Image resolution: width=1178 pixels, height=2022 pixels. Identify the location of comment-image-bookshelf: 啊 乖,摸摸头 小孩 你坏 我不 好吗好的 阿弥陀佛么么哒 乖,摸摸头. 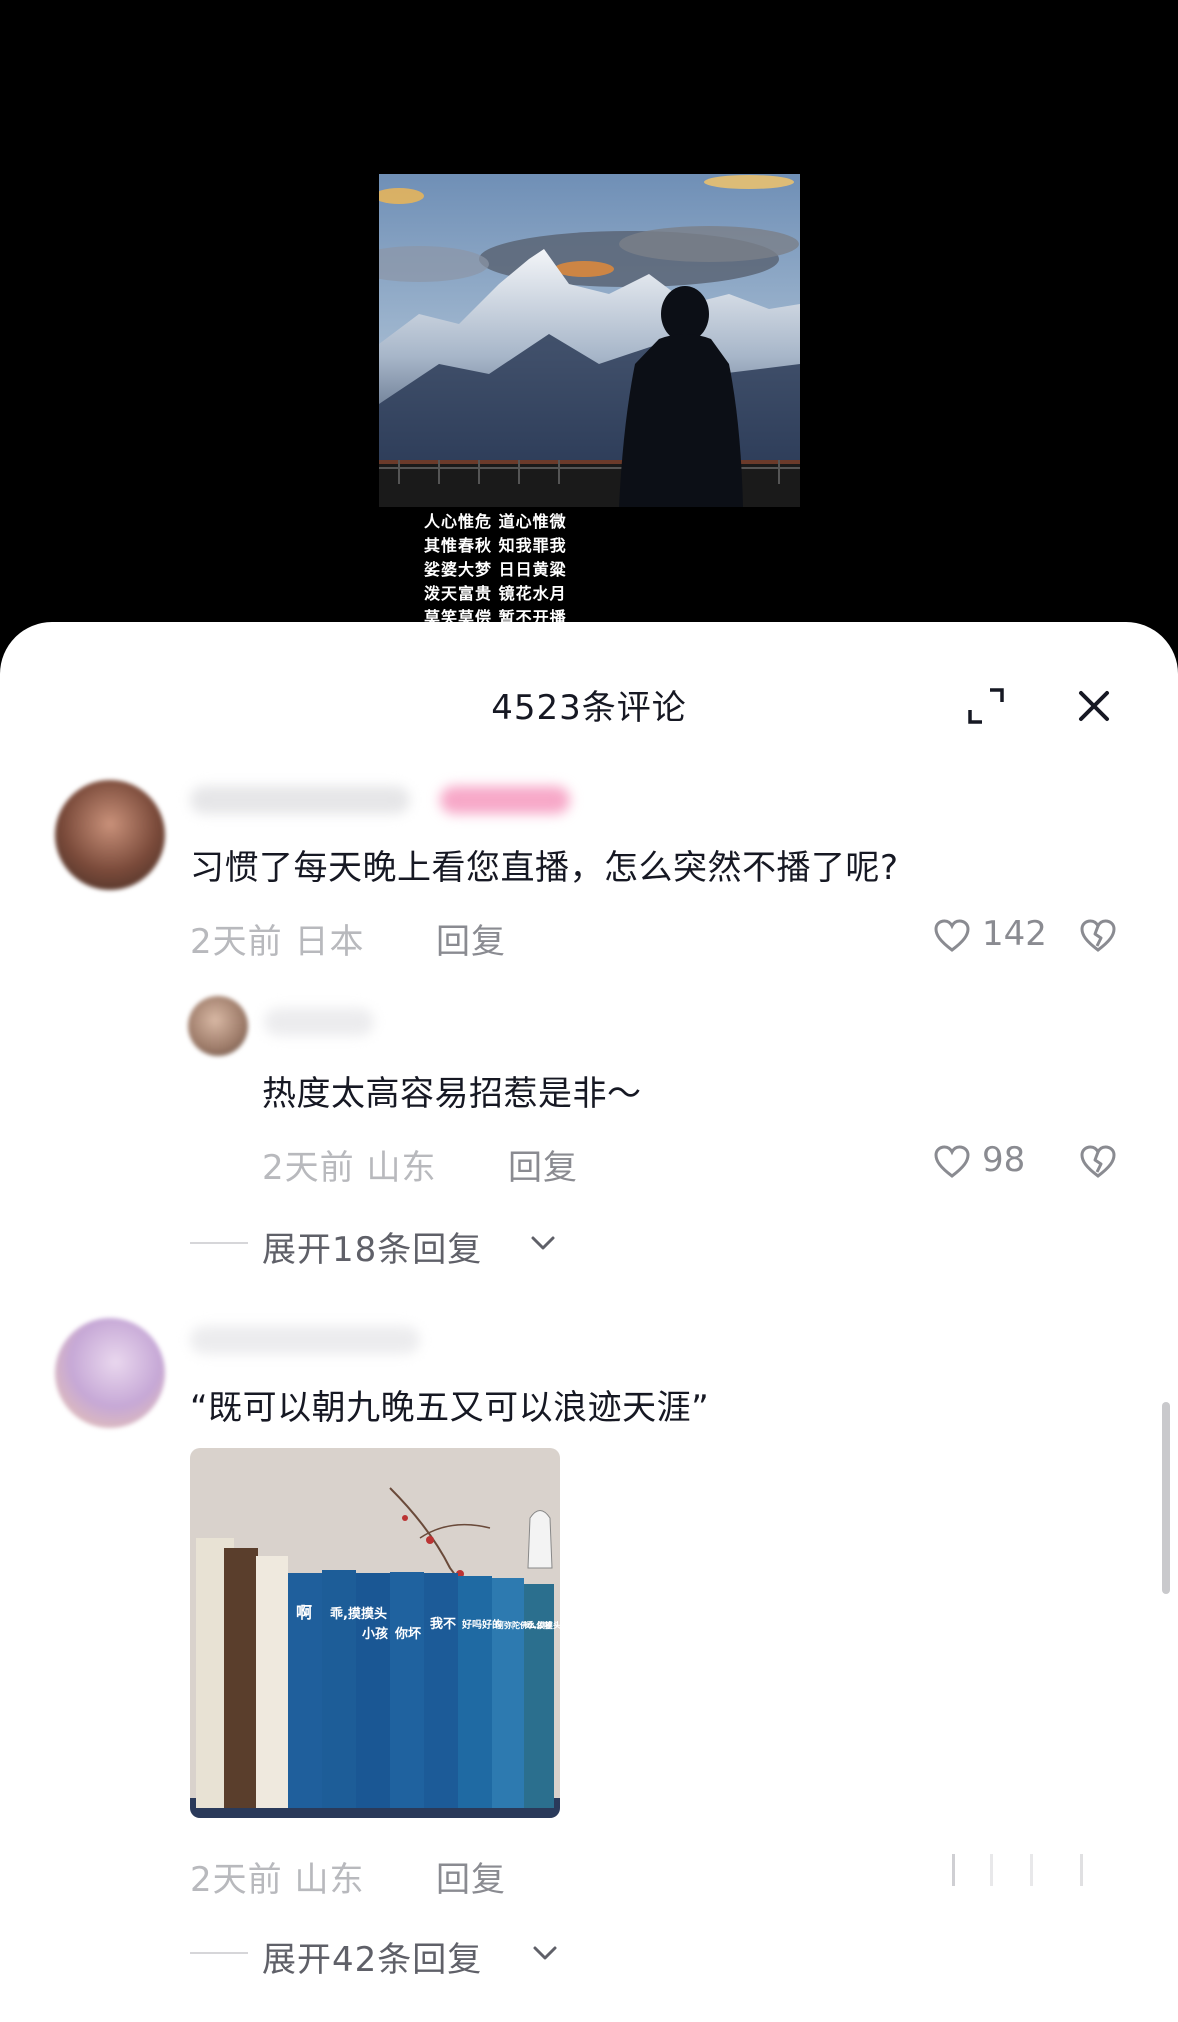
(375, 1633).